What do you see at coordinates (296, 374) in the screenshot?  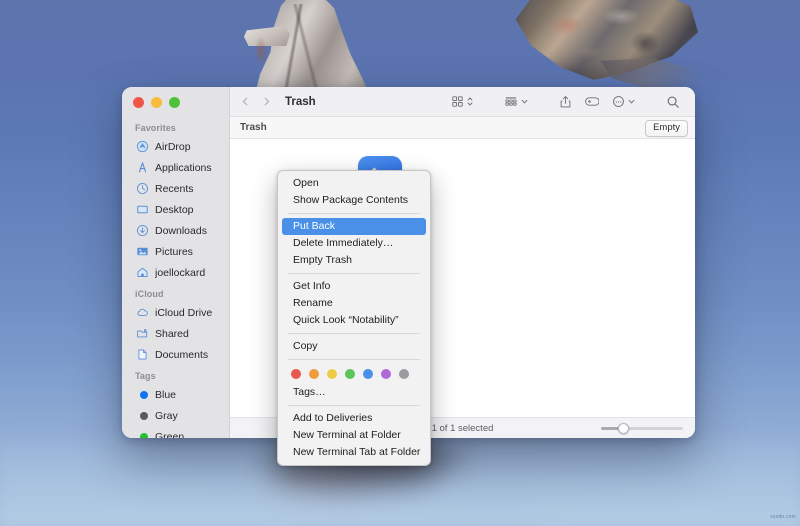 I see `tag-color-red-icon` at bounding box center [296, 374].